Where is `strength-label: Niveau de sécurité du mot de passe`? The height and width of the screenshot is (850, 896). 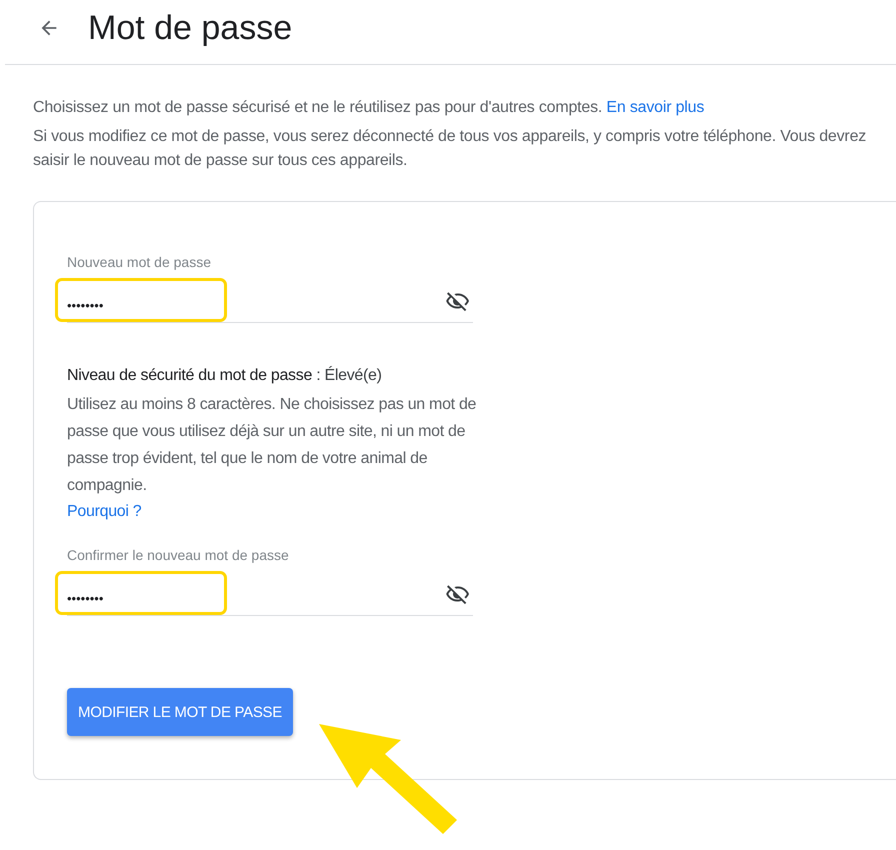 strength-label: Niveau de sécurité du mot de passe is located at coordinates (189, 375).